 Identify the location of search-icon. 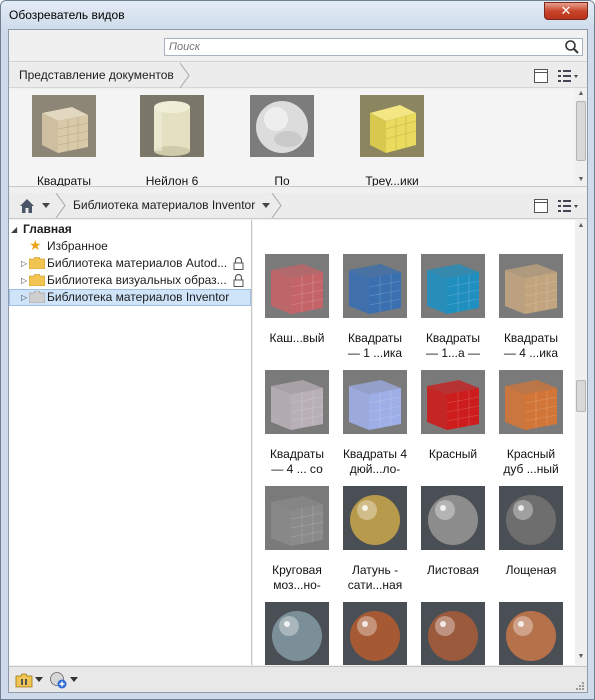
(572, 47).